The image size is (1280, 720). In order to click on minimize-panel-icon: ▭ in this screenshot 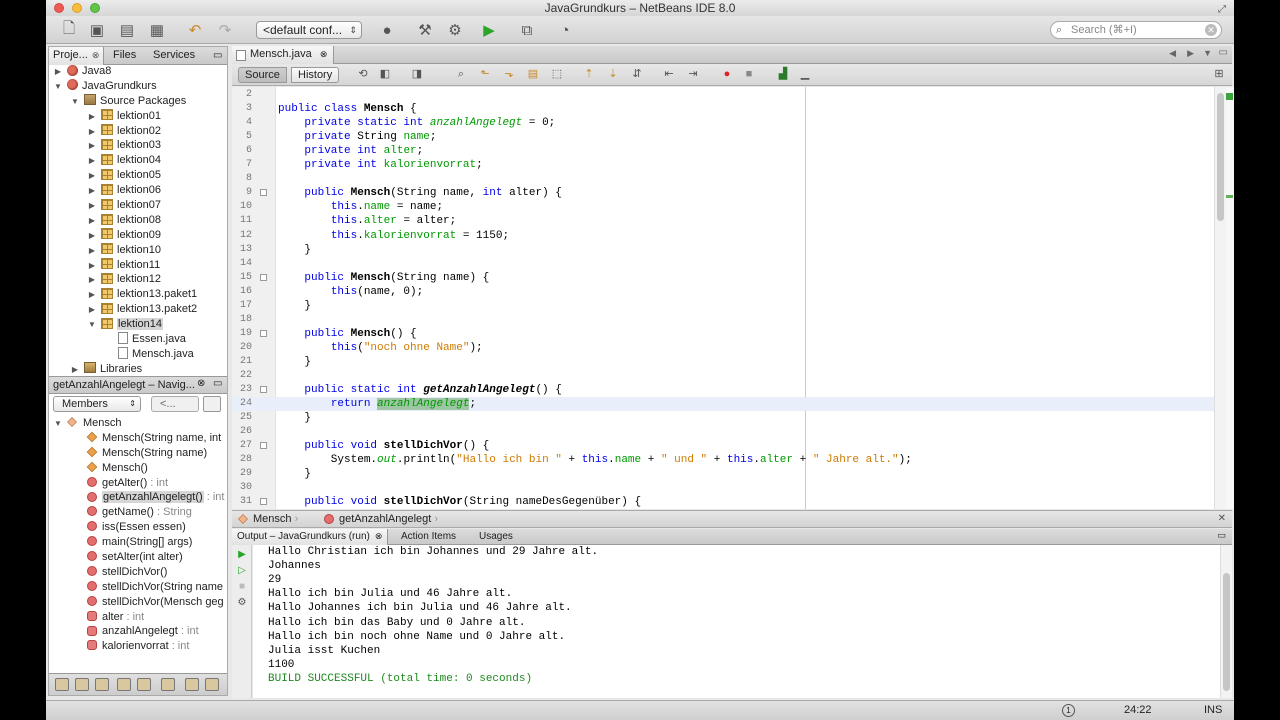, I will do `click(217, 56)`.